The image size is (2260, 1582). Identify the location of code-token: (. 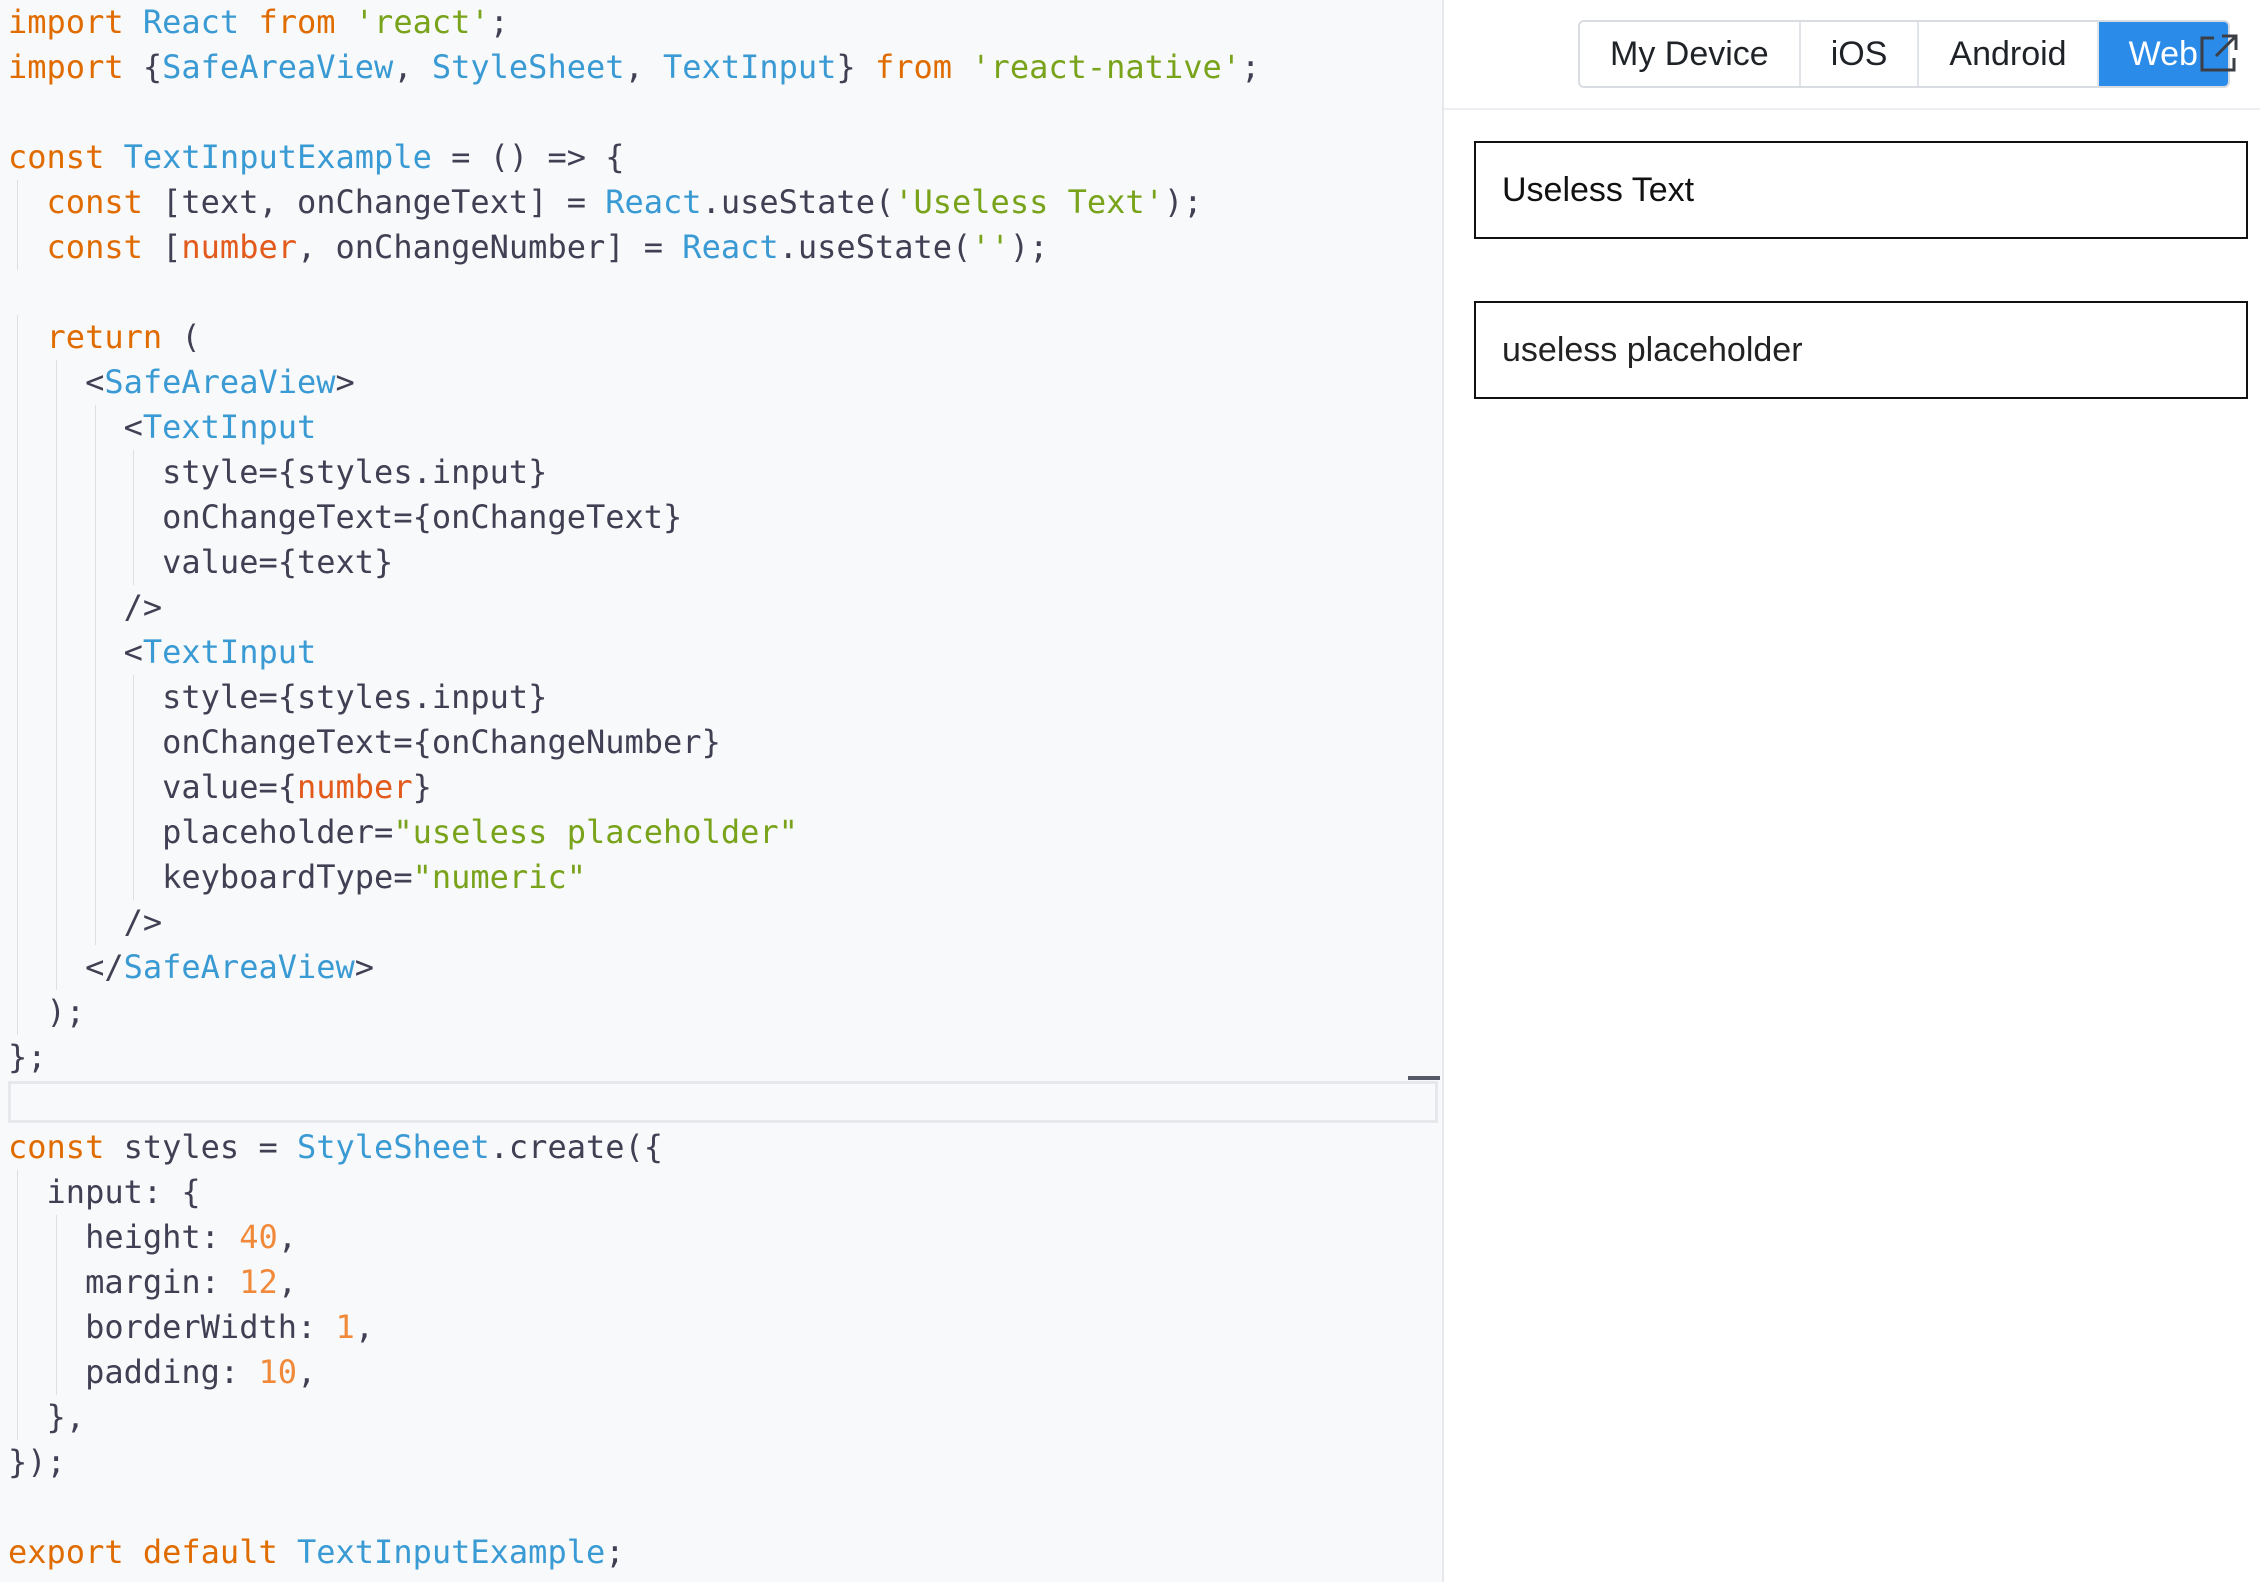
(181, 337).